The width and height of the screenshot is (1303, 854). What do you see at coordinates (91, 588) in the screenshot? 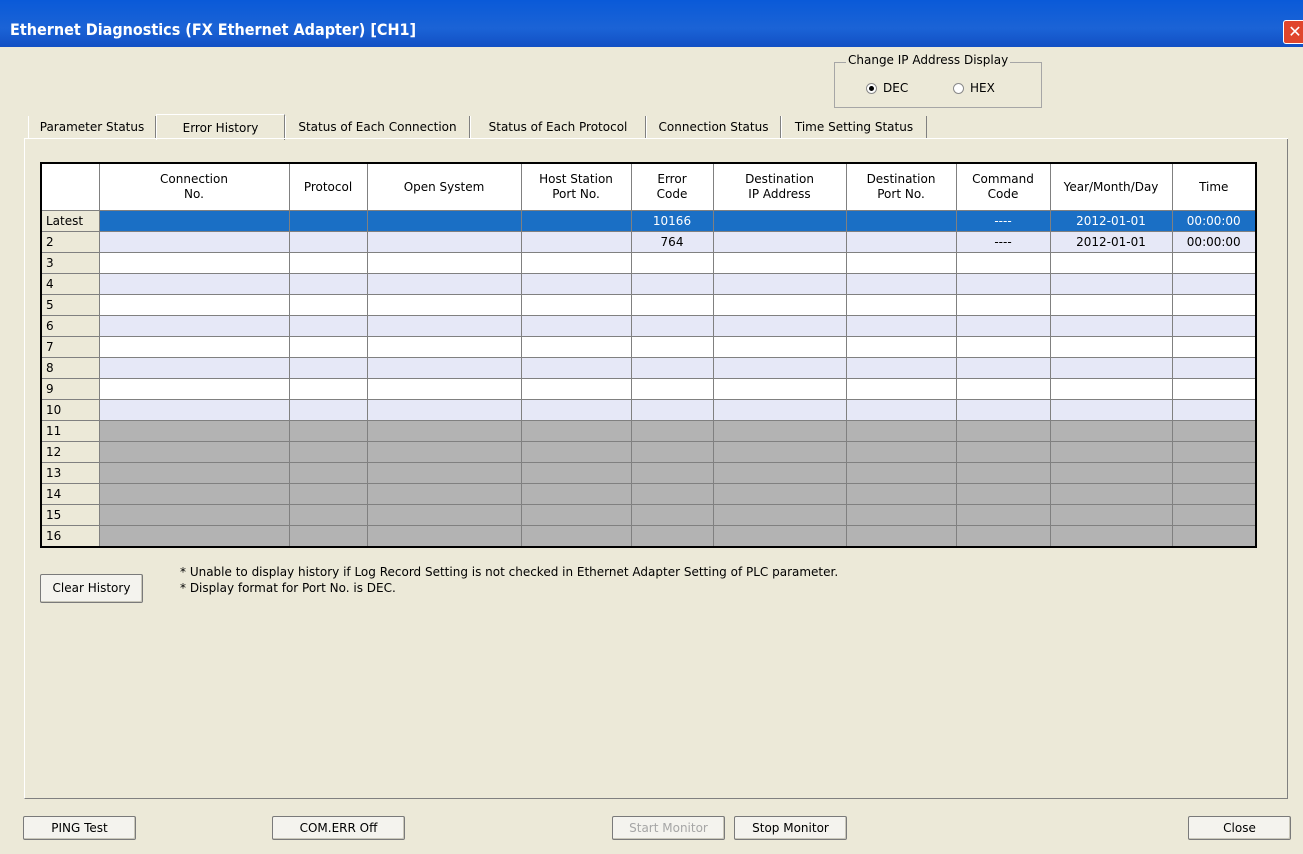
I see `clear-history-button: Clear History` at bounding box center [91, 588].